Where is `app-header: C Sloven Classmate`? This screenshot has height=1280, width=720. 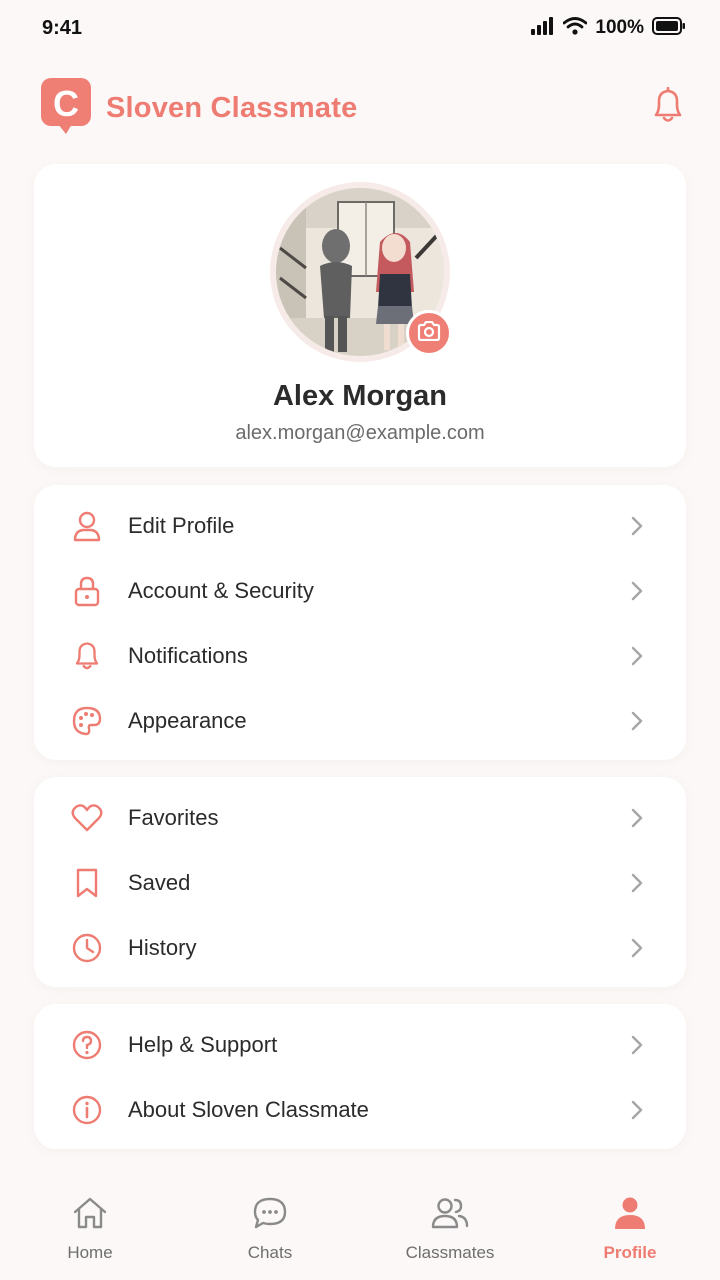 app-header: C Sloven Classmate is located at coordinates (360, 108).